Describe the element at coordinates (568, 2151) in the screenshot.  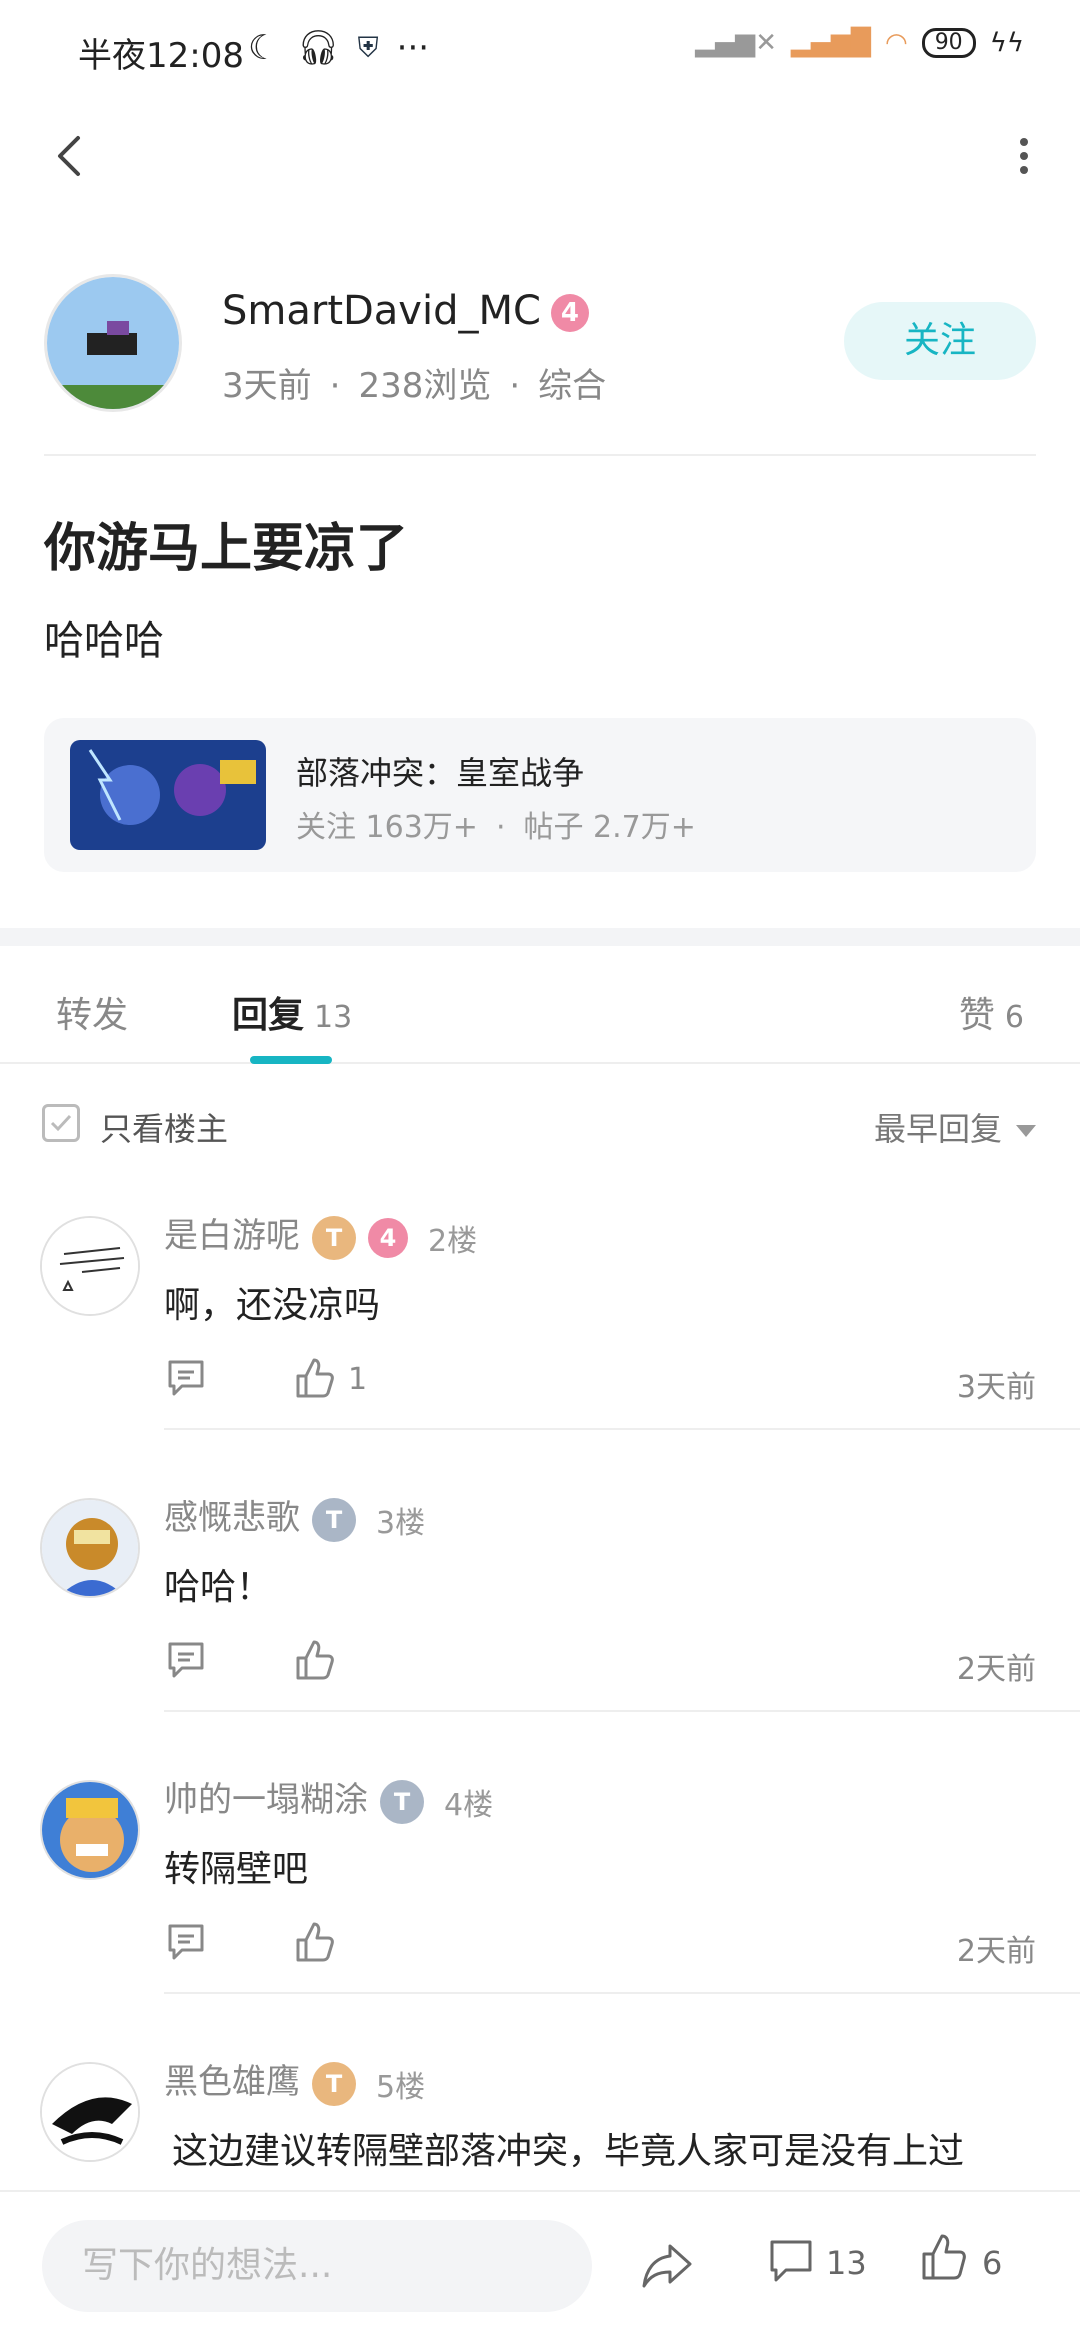
I see `comment-text: 这边建议转隔壁部落冲突，毕竟人家可是没有上过` at that location.